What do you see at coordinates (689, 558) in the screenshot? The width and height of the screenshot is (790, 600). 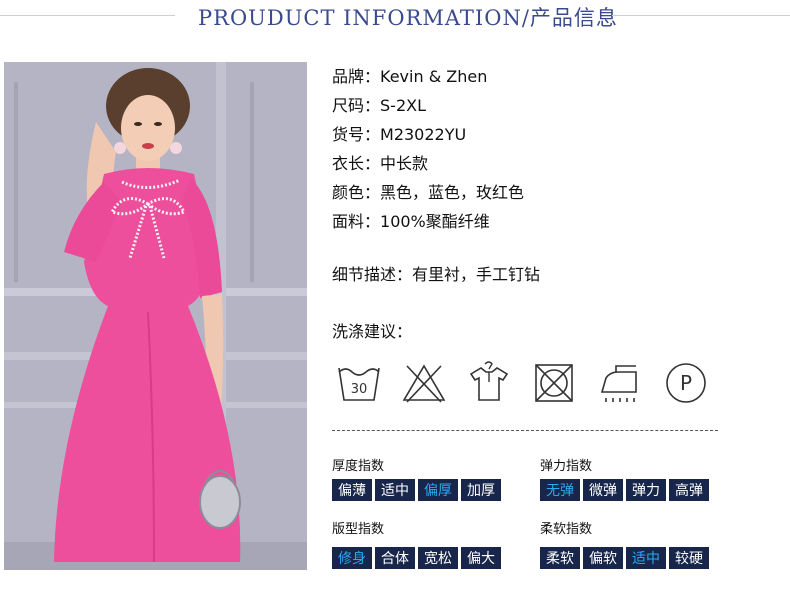 I see `index-option: 较硬` at bounding box center [689, 558].